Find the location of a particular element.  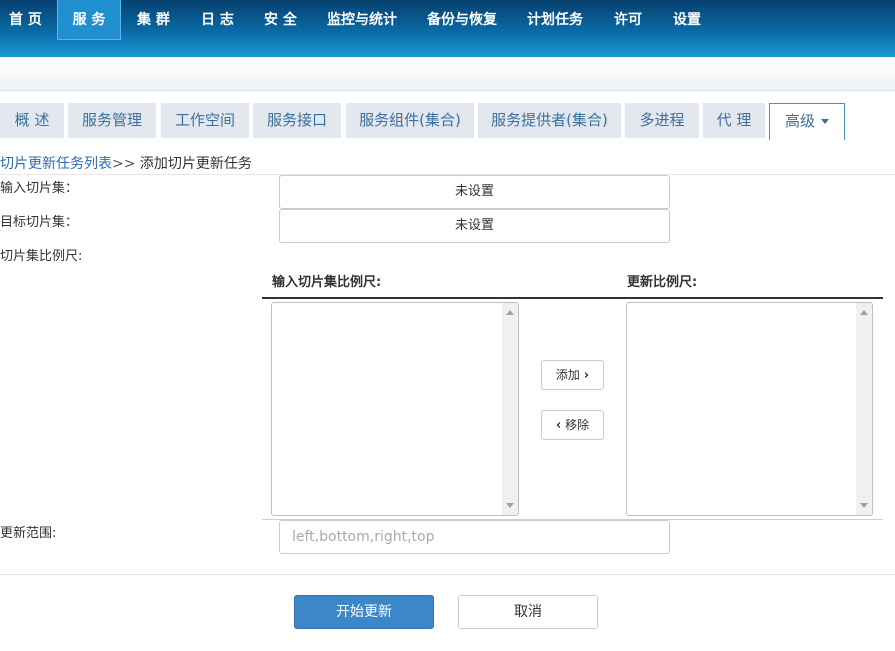

chevron-left-icon: ‹ is located at coordinates (558, 425).